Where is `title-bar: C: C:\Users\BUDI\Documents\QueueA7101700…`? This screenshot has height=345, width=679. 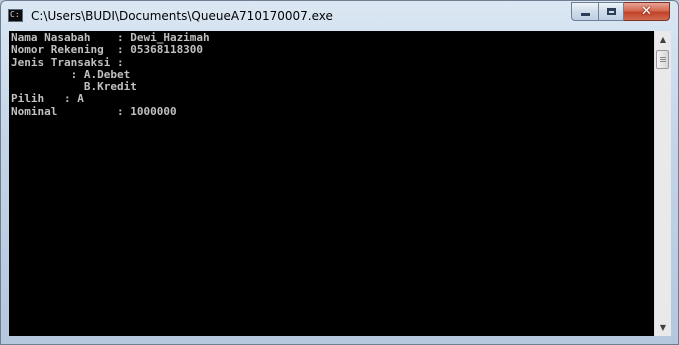
title-bar: C: C:\Users\BUDI\Documents\QueueA7101700… is located at coordinates (339, 16).